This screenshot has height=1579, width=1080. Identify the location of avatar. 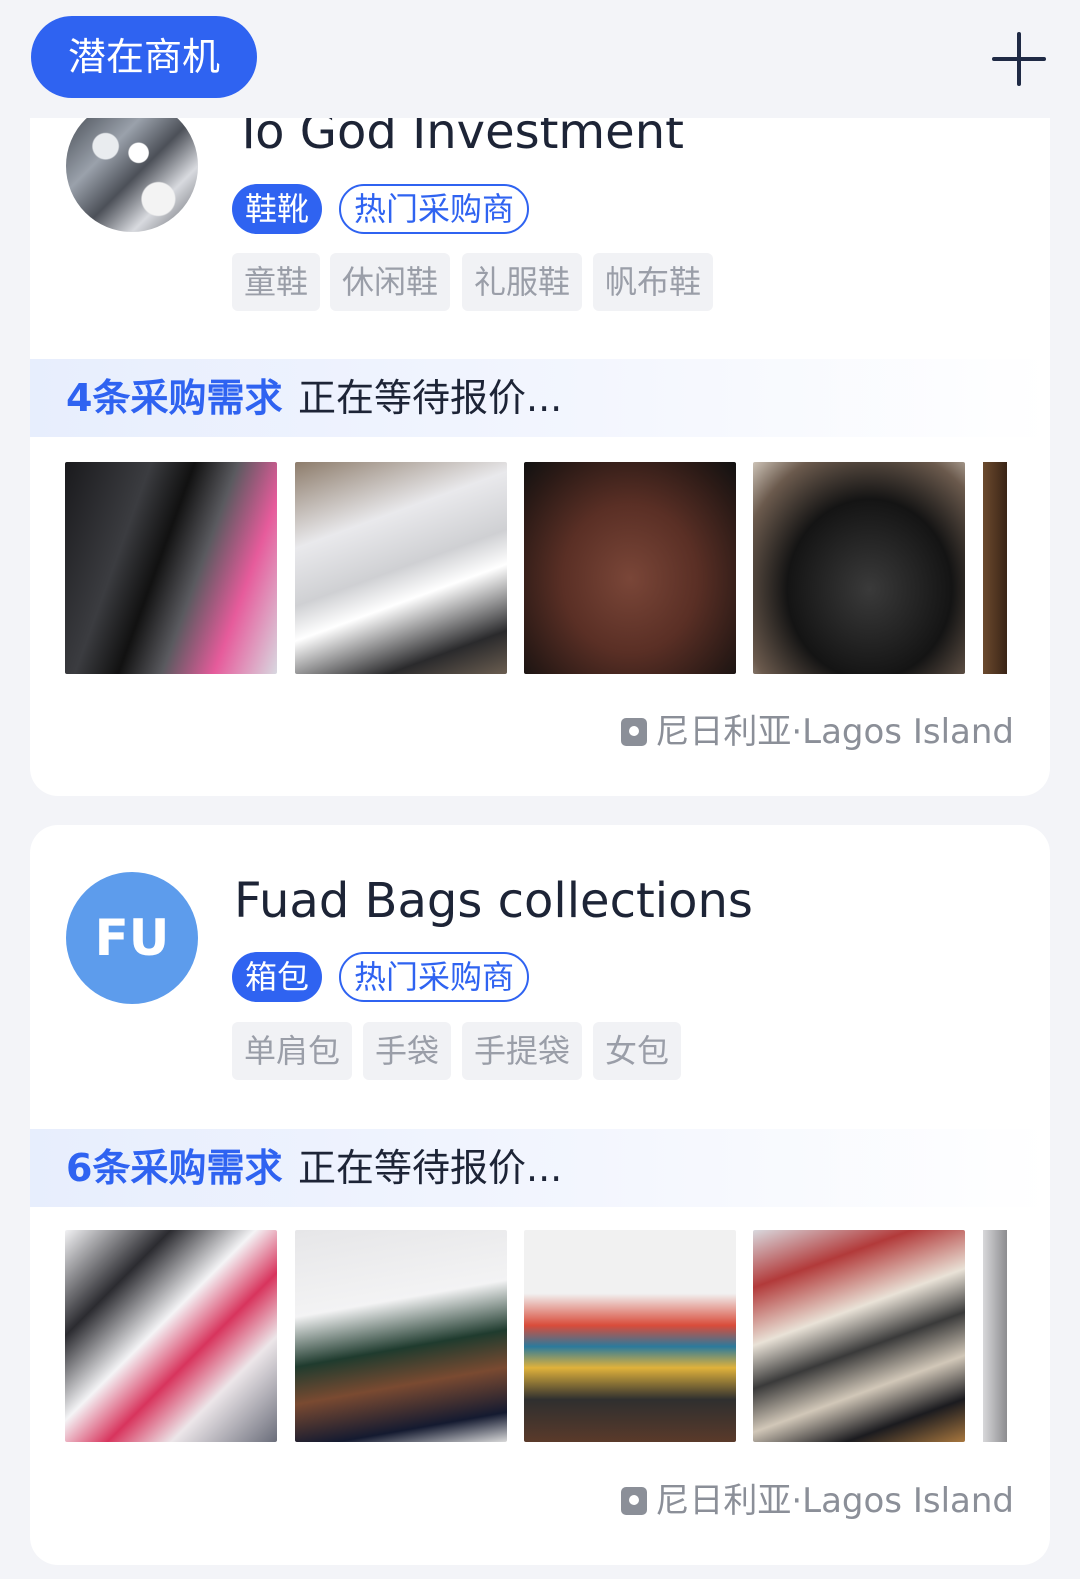
(132, 166).